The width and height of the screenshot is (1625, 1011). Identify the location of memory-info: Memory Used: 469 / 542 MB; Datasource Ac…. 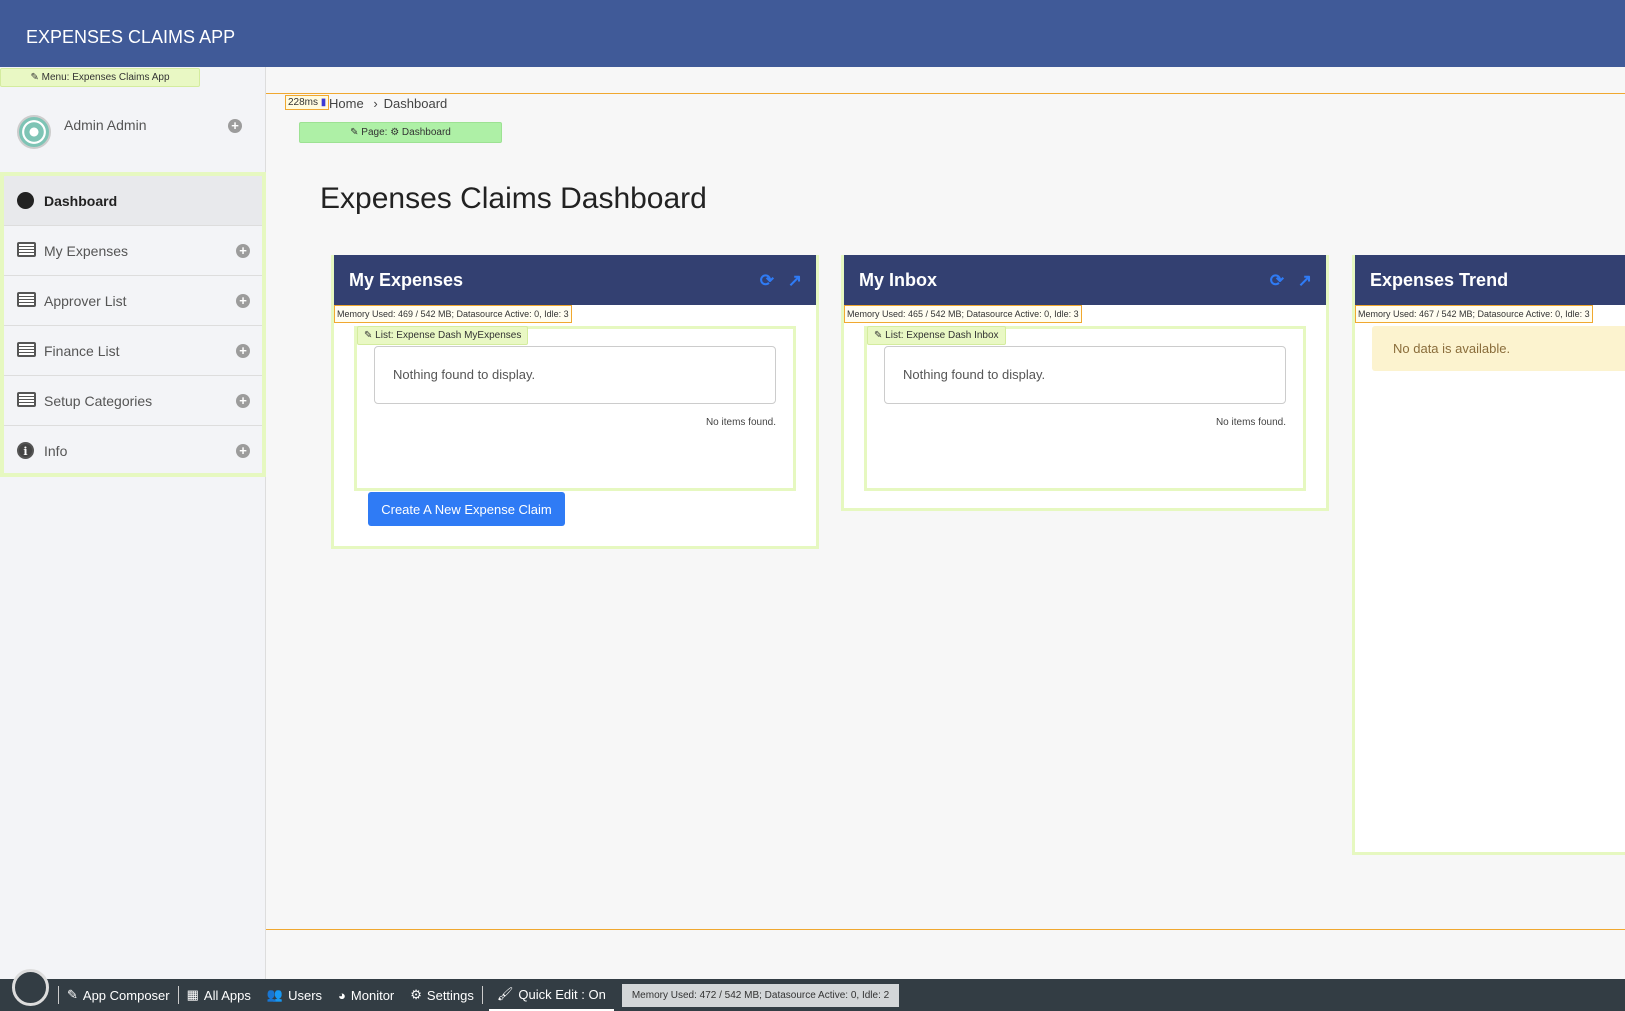
(453, 314).